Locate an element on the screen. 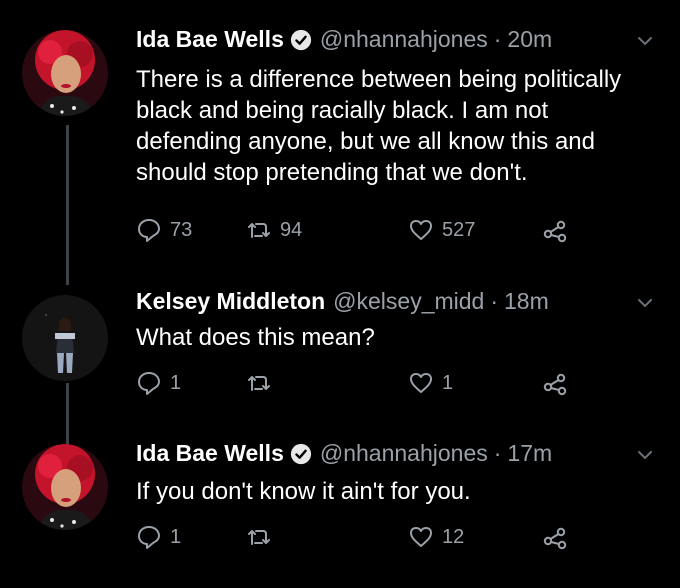 The width and height of the screenshot is (680, 588). tweet-header: Ida Bae Wells @nhannahjones · 20m is located at coordinates (344, 39).